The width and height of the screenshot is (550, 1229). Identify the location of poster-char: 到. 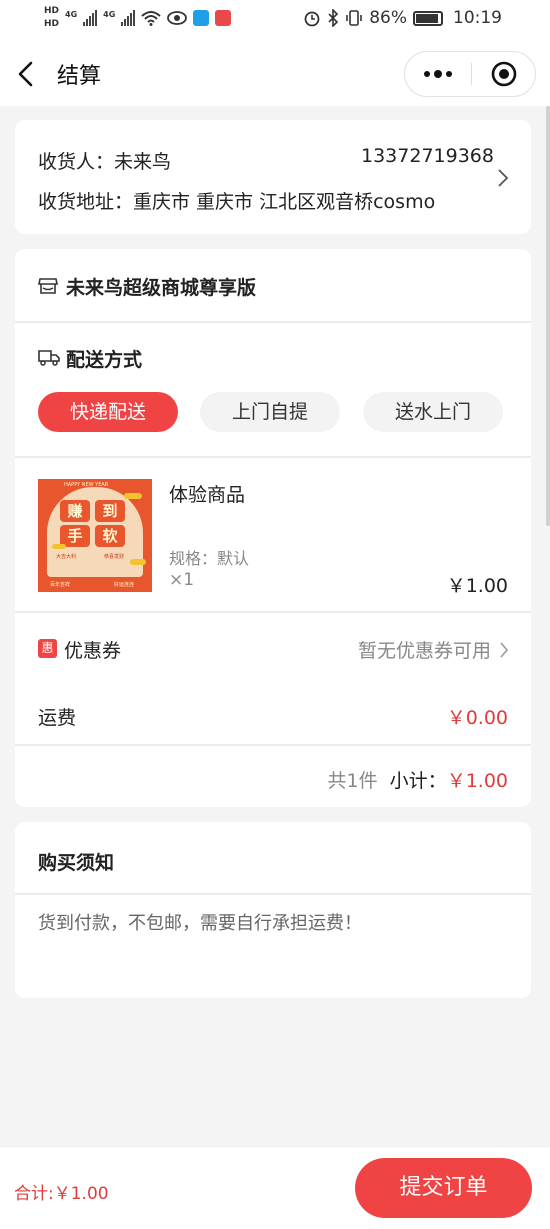
(110, 511).